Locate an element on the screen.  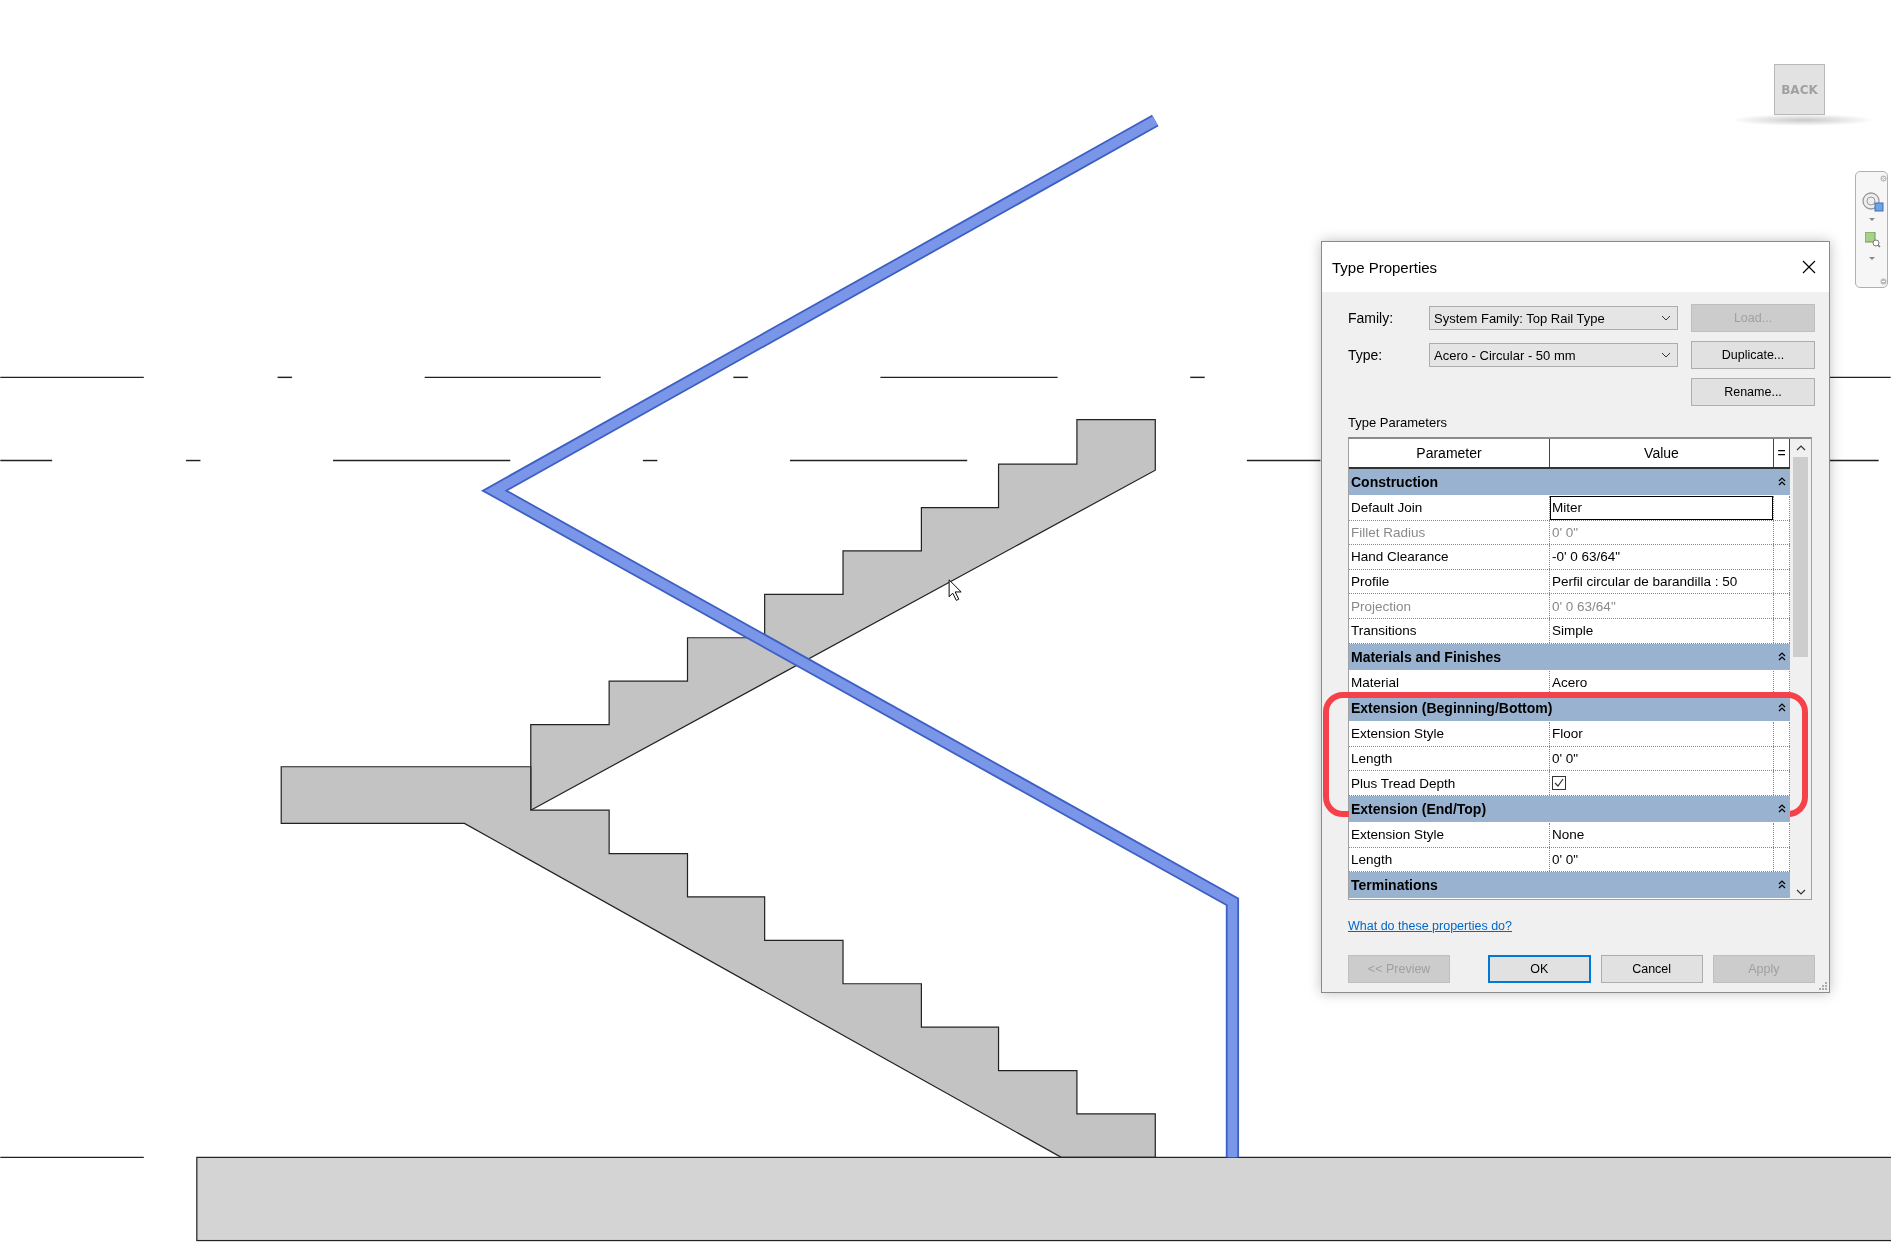
value-cell: None is located at coordinates (1662, 834).